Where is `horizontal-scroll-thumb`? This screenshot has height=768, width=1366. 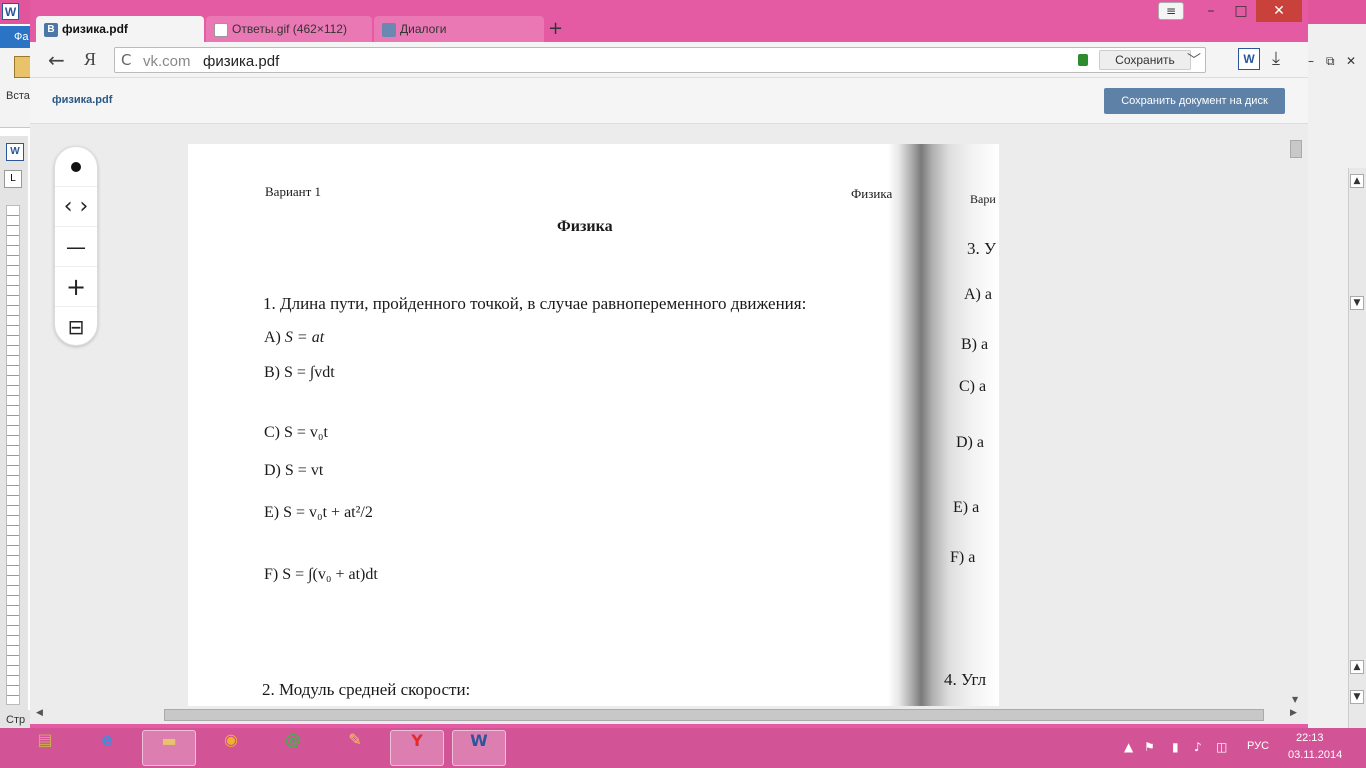
horizontal-scroll-thumb is located at coordinates (714, 715).